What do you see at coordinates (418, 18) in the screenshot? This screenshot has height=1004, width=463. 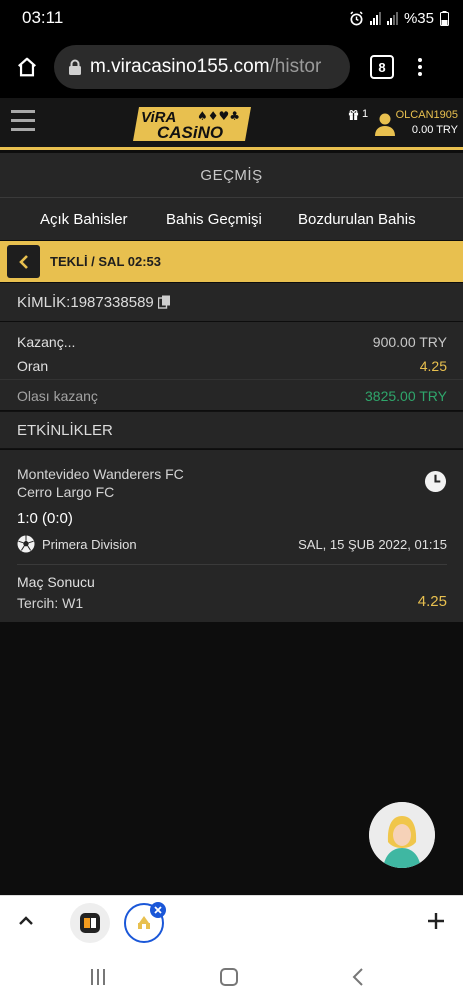 I see `battery-percent: %35` at bounding box center [418, 18].